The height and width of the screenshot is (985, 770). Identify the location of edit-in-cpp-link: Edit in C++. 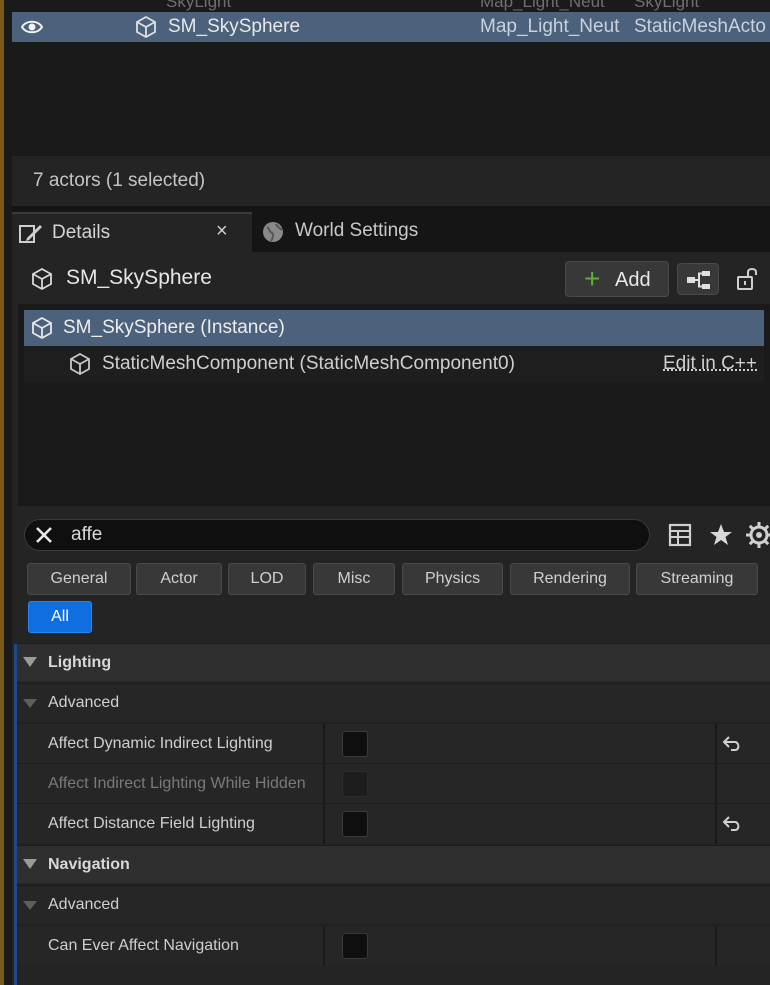
(710, 364).